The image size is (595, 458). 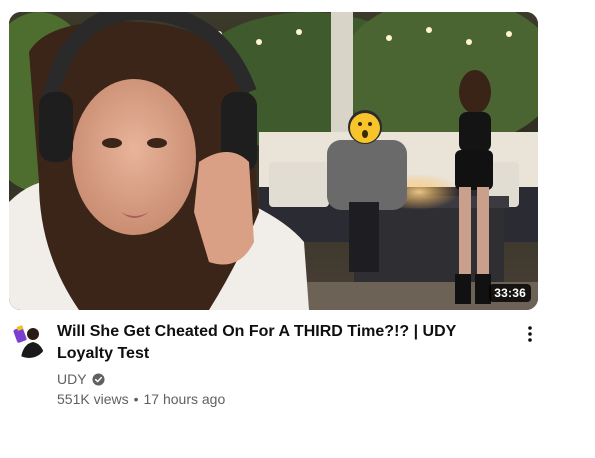 I want to click on channel-avatar, so click(x=29, y=340).